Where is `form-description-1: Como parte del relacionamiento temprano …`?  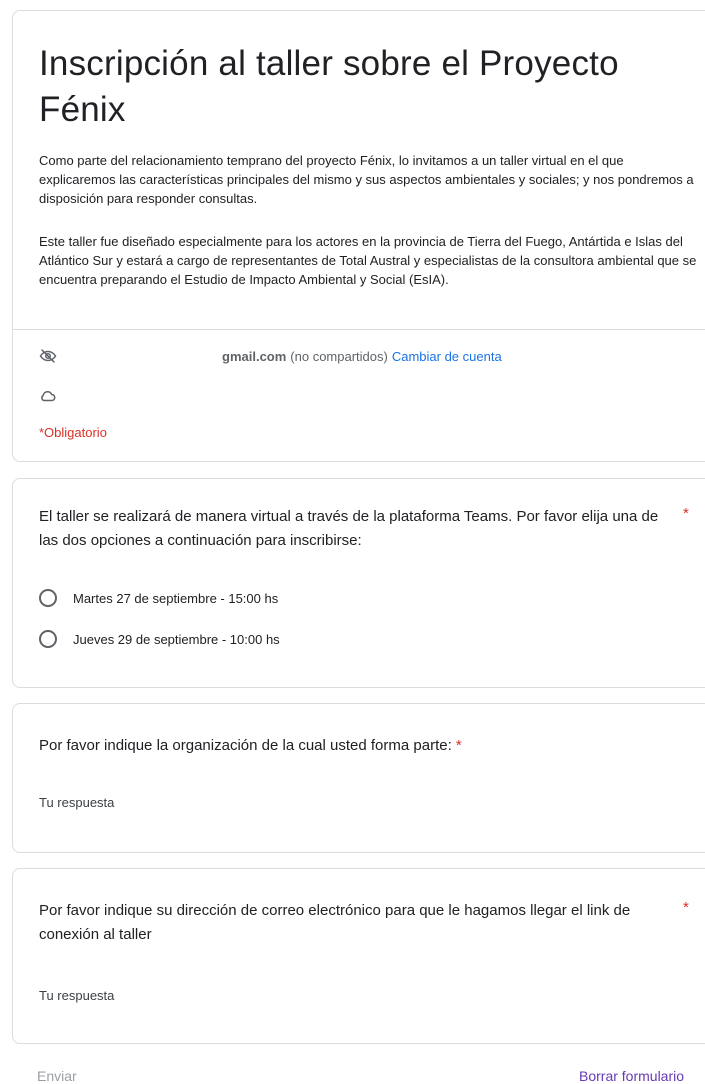
form-description-1: Como parte del relacionamiento temprano … is located at coordinates (366, 179).